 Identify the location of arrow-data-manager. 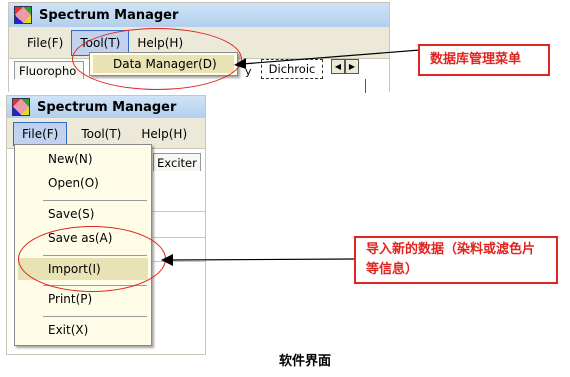
(327, 59).